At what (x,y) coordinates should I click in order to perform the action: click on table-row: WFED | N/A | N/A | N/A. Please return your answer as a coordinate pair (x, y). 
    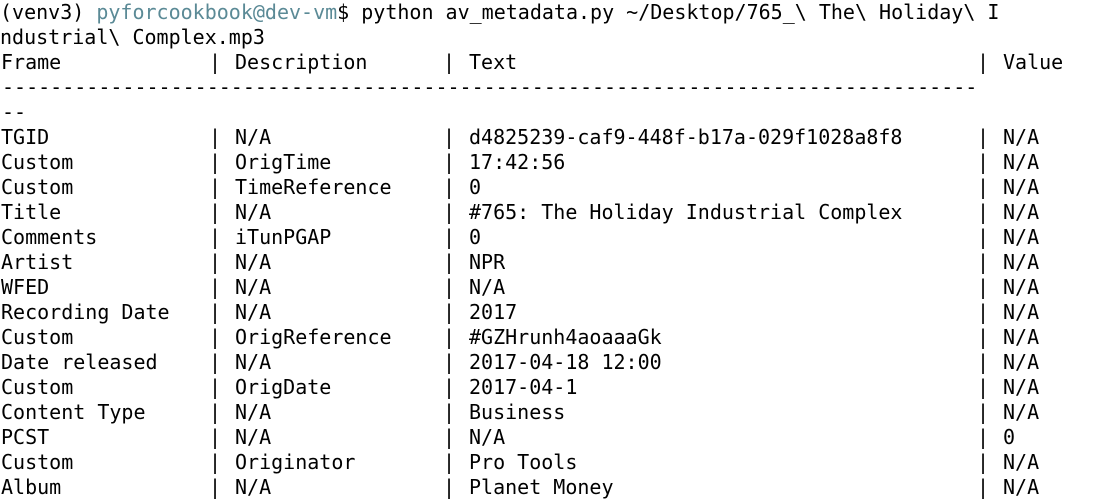
    Looking at the image, I should click on (550, 287).